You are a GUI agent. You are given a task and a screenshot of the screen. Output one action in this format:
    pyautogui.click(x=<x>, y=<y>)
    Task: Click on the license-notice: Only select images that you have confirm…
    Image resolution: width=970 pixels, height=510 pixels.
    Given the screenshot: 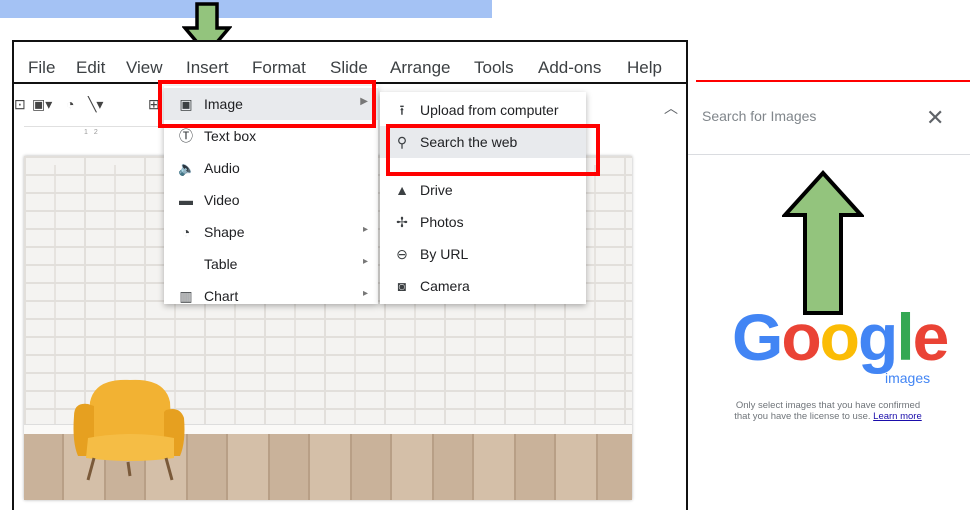 What is the action you would take?
    pyautogui.click(x=828, y=411)
    